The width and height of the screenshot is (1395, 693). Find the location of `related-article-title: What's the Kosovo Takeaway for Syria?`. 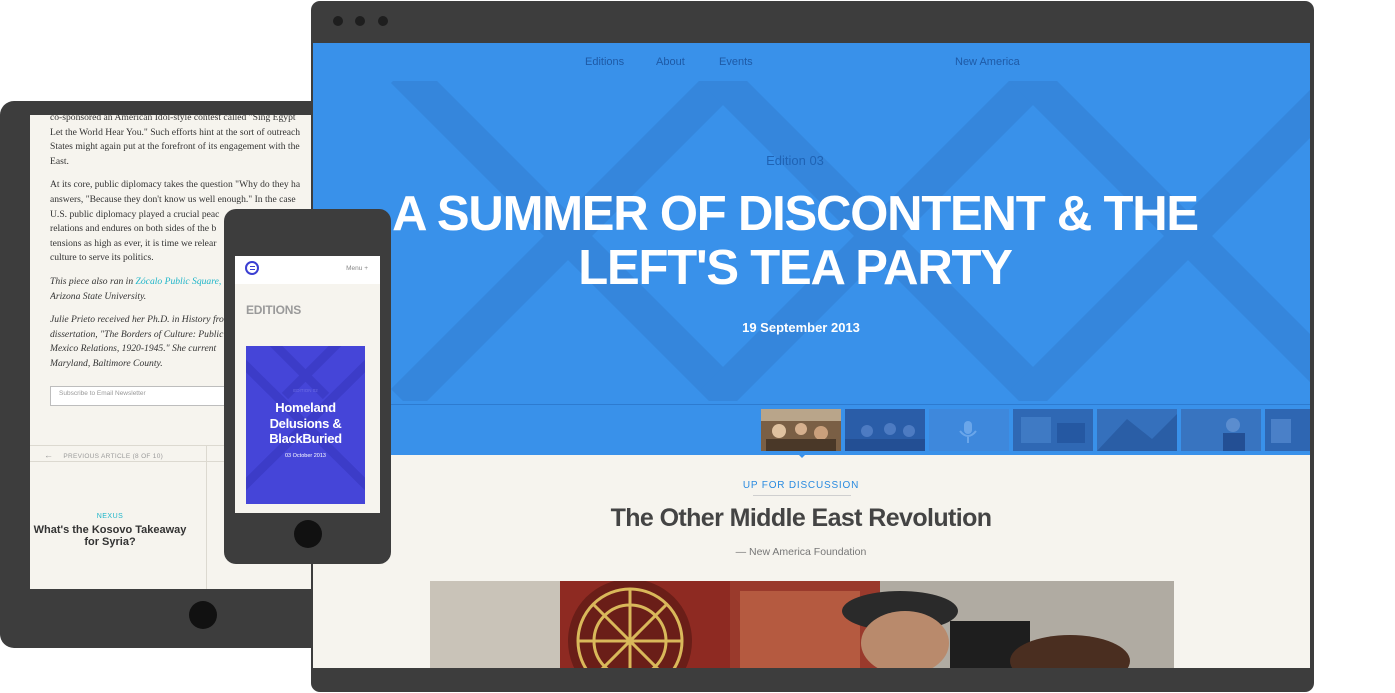

related-article-title: What's the Kosovo Takeaway for Syria? is located at coordinates (110, 536).